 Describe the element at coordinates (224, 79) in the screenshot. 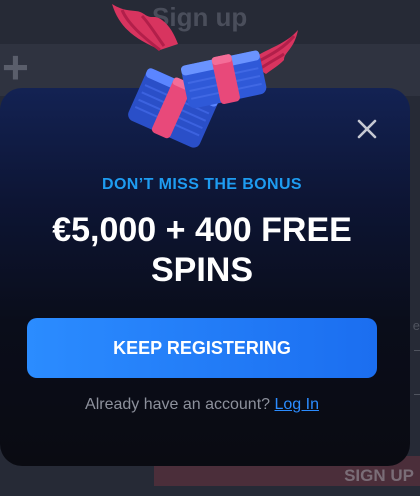

I see `money-stack-upper` at that location.